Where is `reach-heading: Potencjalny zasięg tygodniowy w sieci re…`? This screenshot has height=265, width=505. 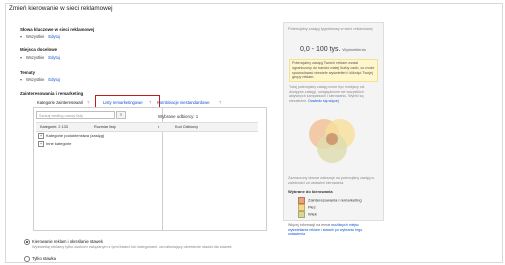 reach-heading: Potencjalny zasięg tygodniowy w sieci re… is located at coordinates (330, 29).